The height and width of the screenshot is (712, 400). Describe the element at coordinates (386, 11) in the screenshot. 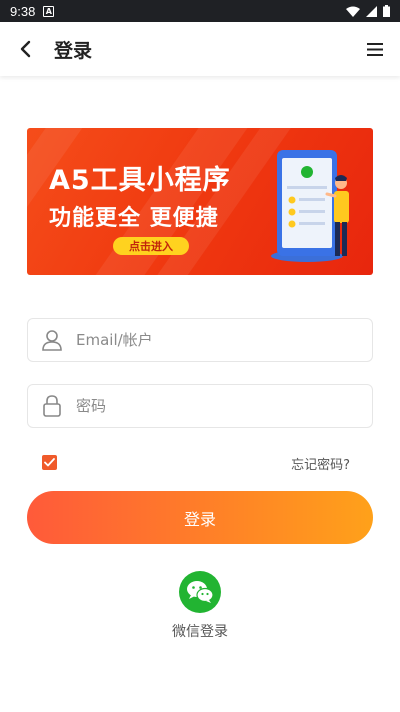

I see `battery-icon` at that location.